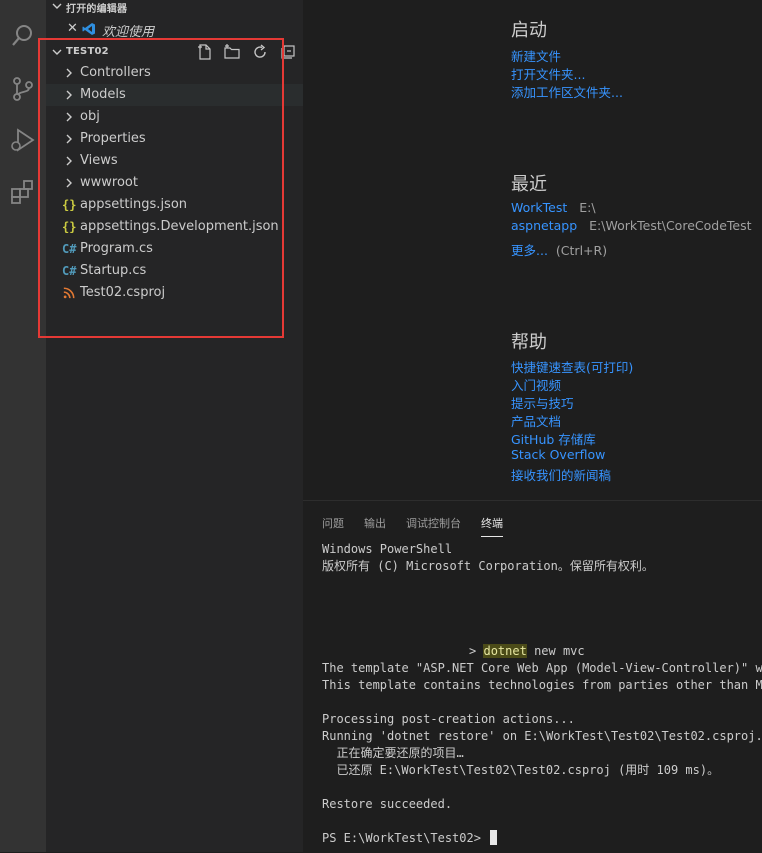  Describe the element at coordinates (536, 55) in the screenshot. I see `new-file-link: 新建文件` at that location.